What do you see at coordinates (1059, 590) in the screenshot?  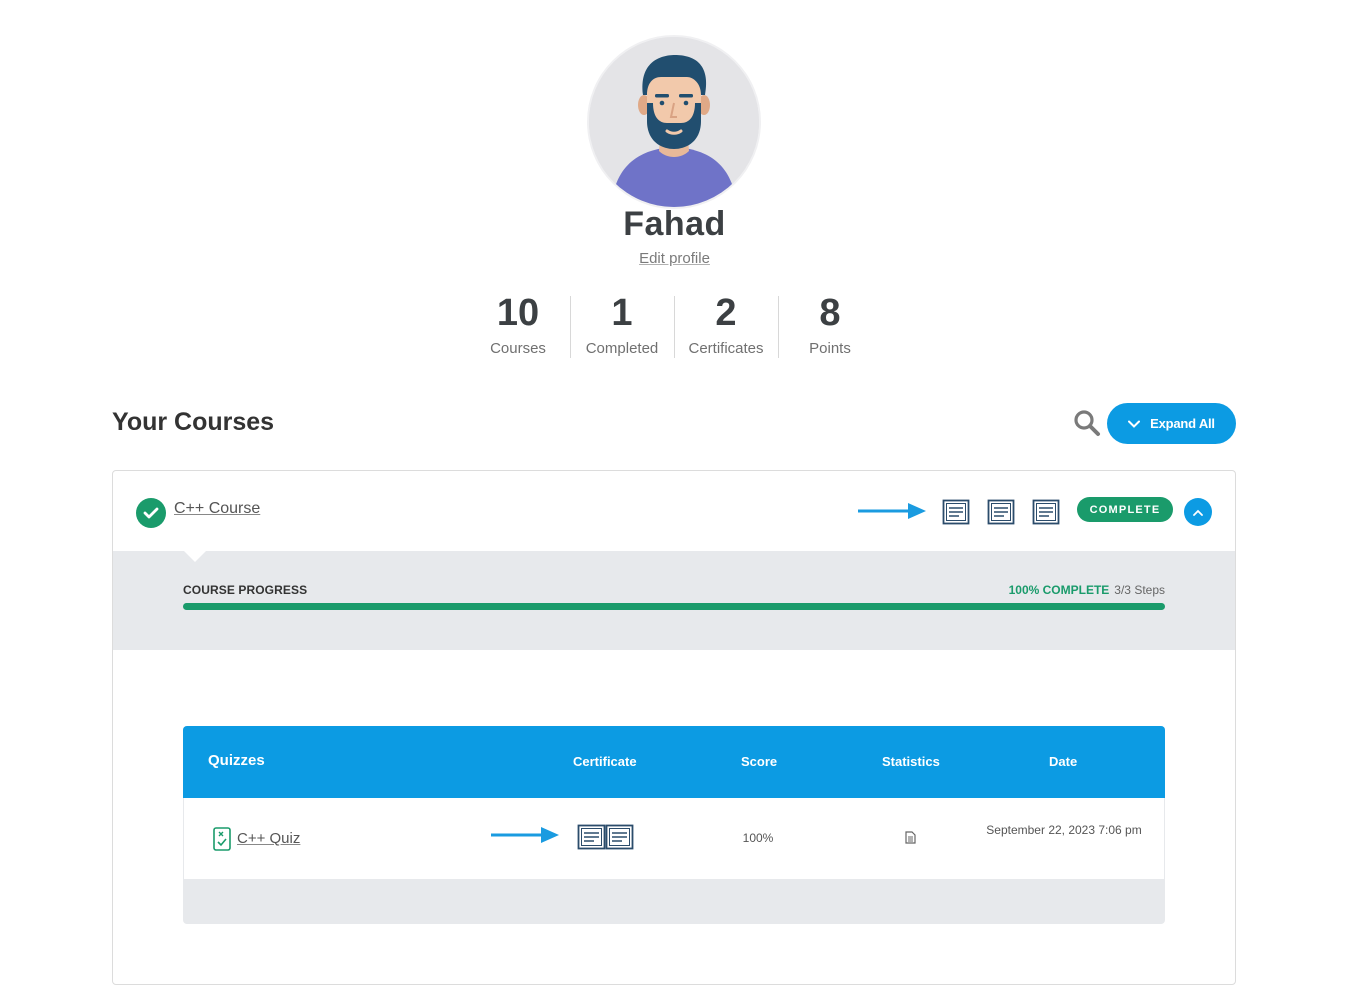 I see `progress-percent: 100% COMPLETE` at bounding box center [1059, 590].